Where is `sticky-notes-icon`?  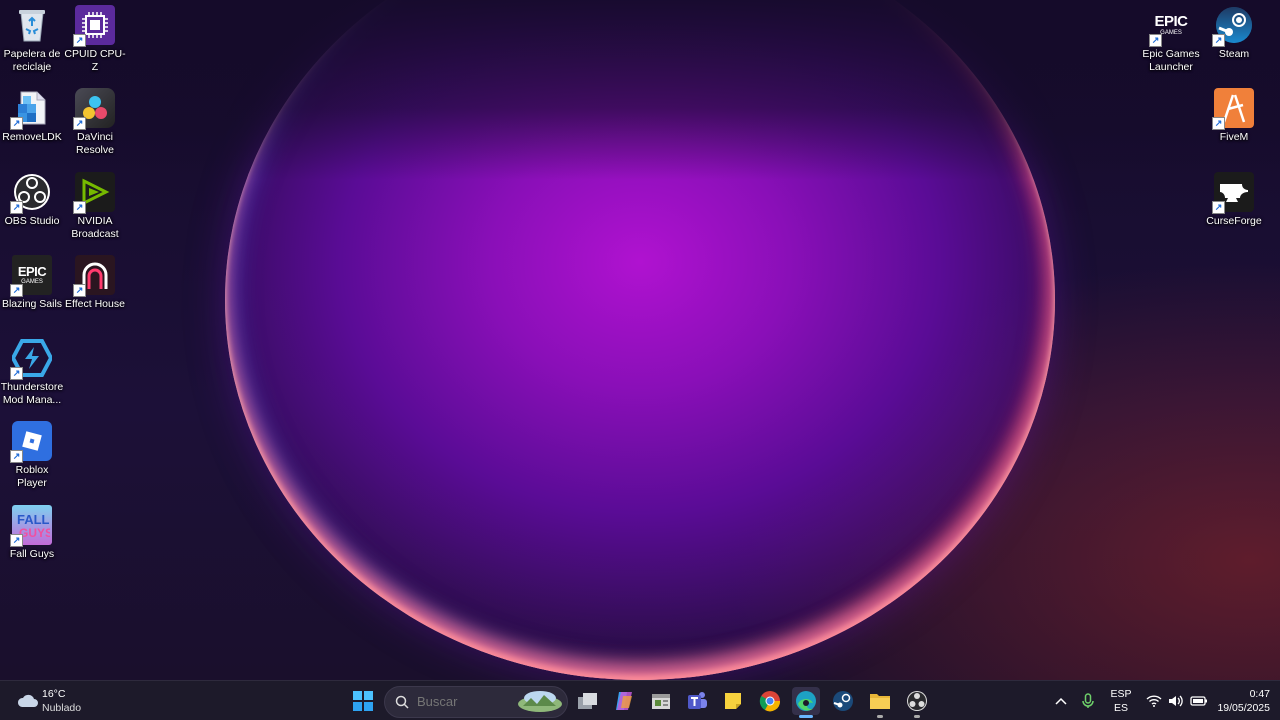 sticky-notes-icon is located at coordinates (733, 701).